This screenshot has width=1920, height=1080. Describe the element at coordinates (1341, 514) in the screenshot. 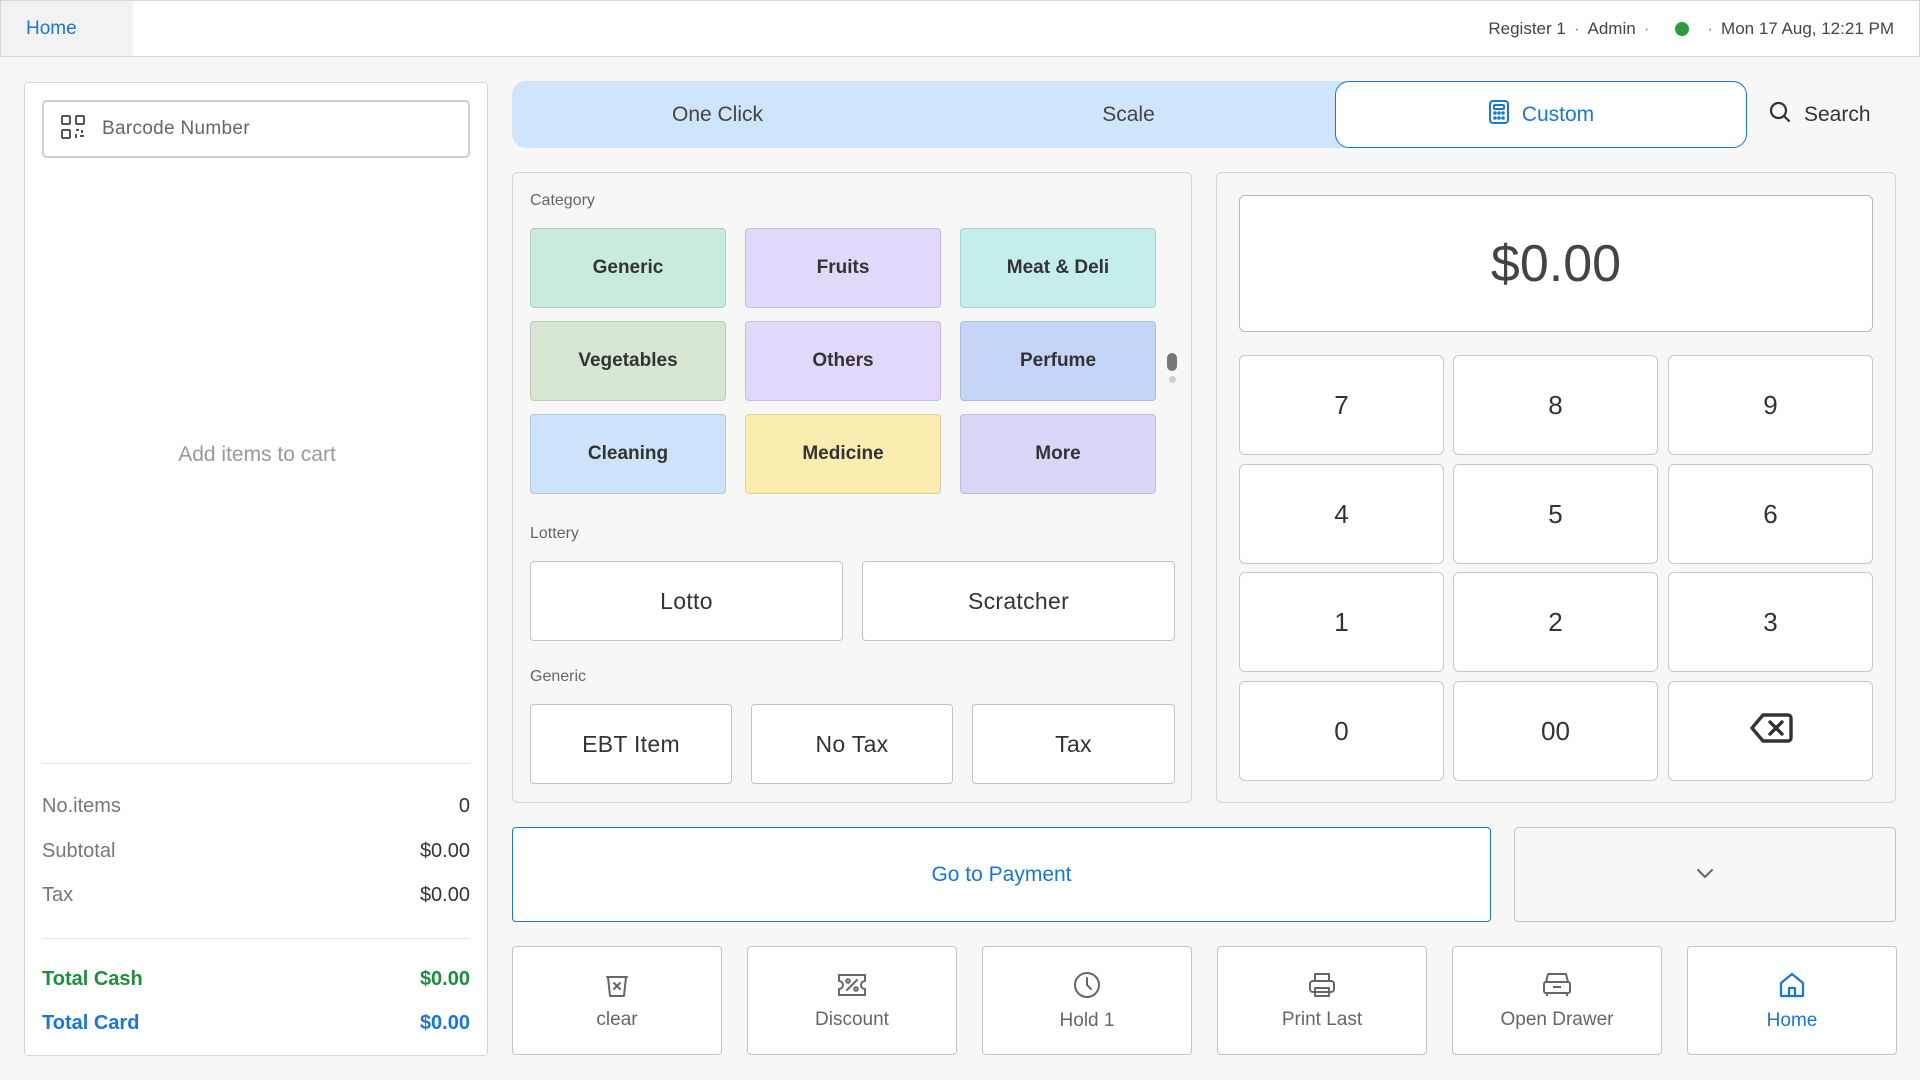

I see `key-4: 4` at that location.